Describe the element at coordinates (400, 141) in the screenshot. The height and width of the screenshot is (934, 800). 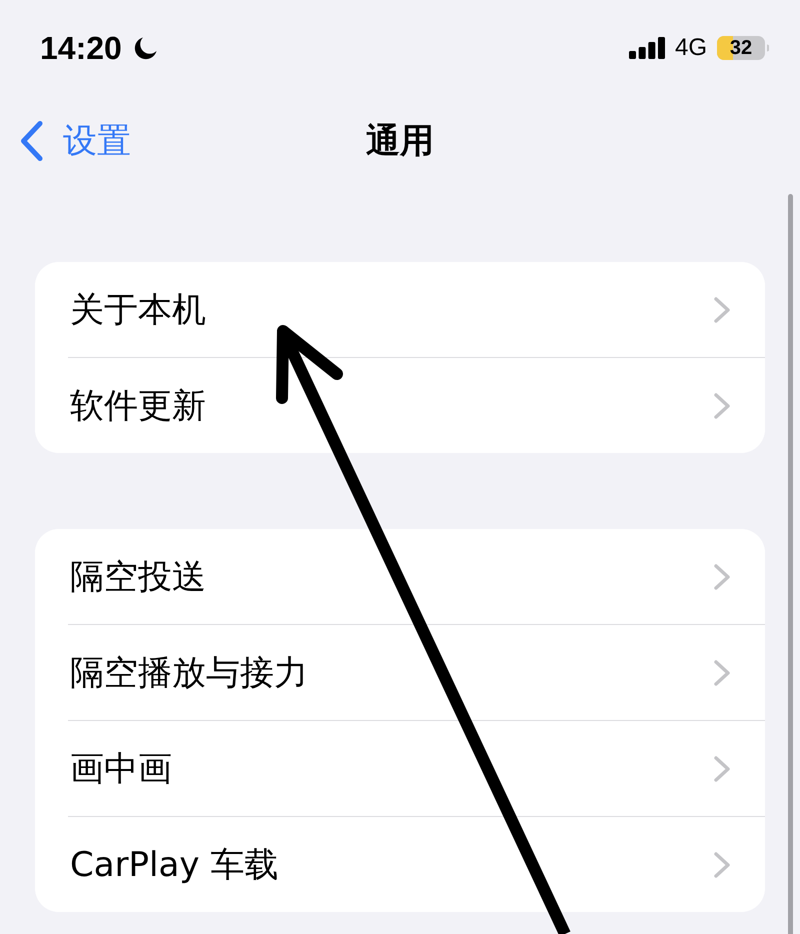
I see `nav-title: 通用` at that location.